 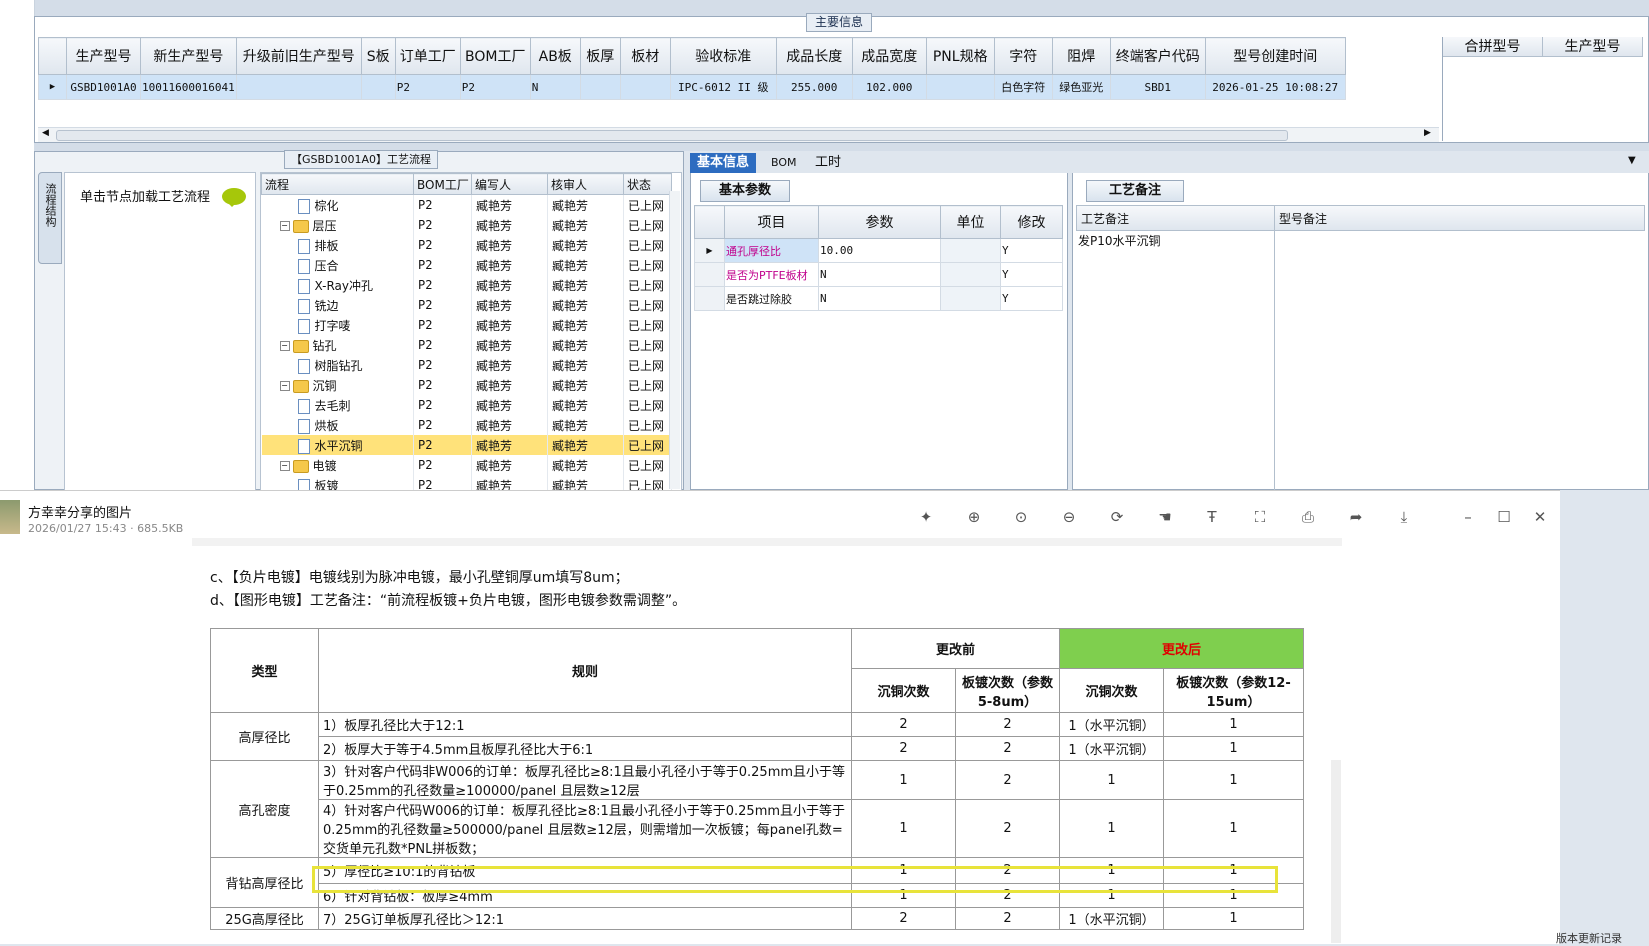 What do you see at coordinates (1069, 517) in the screenshot?
I see `zoom-out-icon: ⊖` at bounding box center [1069, 517].